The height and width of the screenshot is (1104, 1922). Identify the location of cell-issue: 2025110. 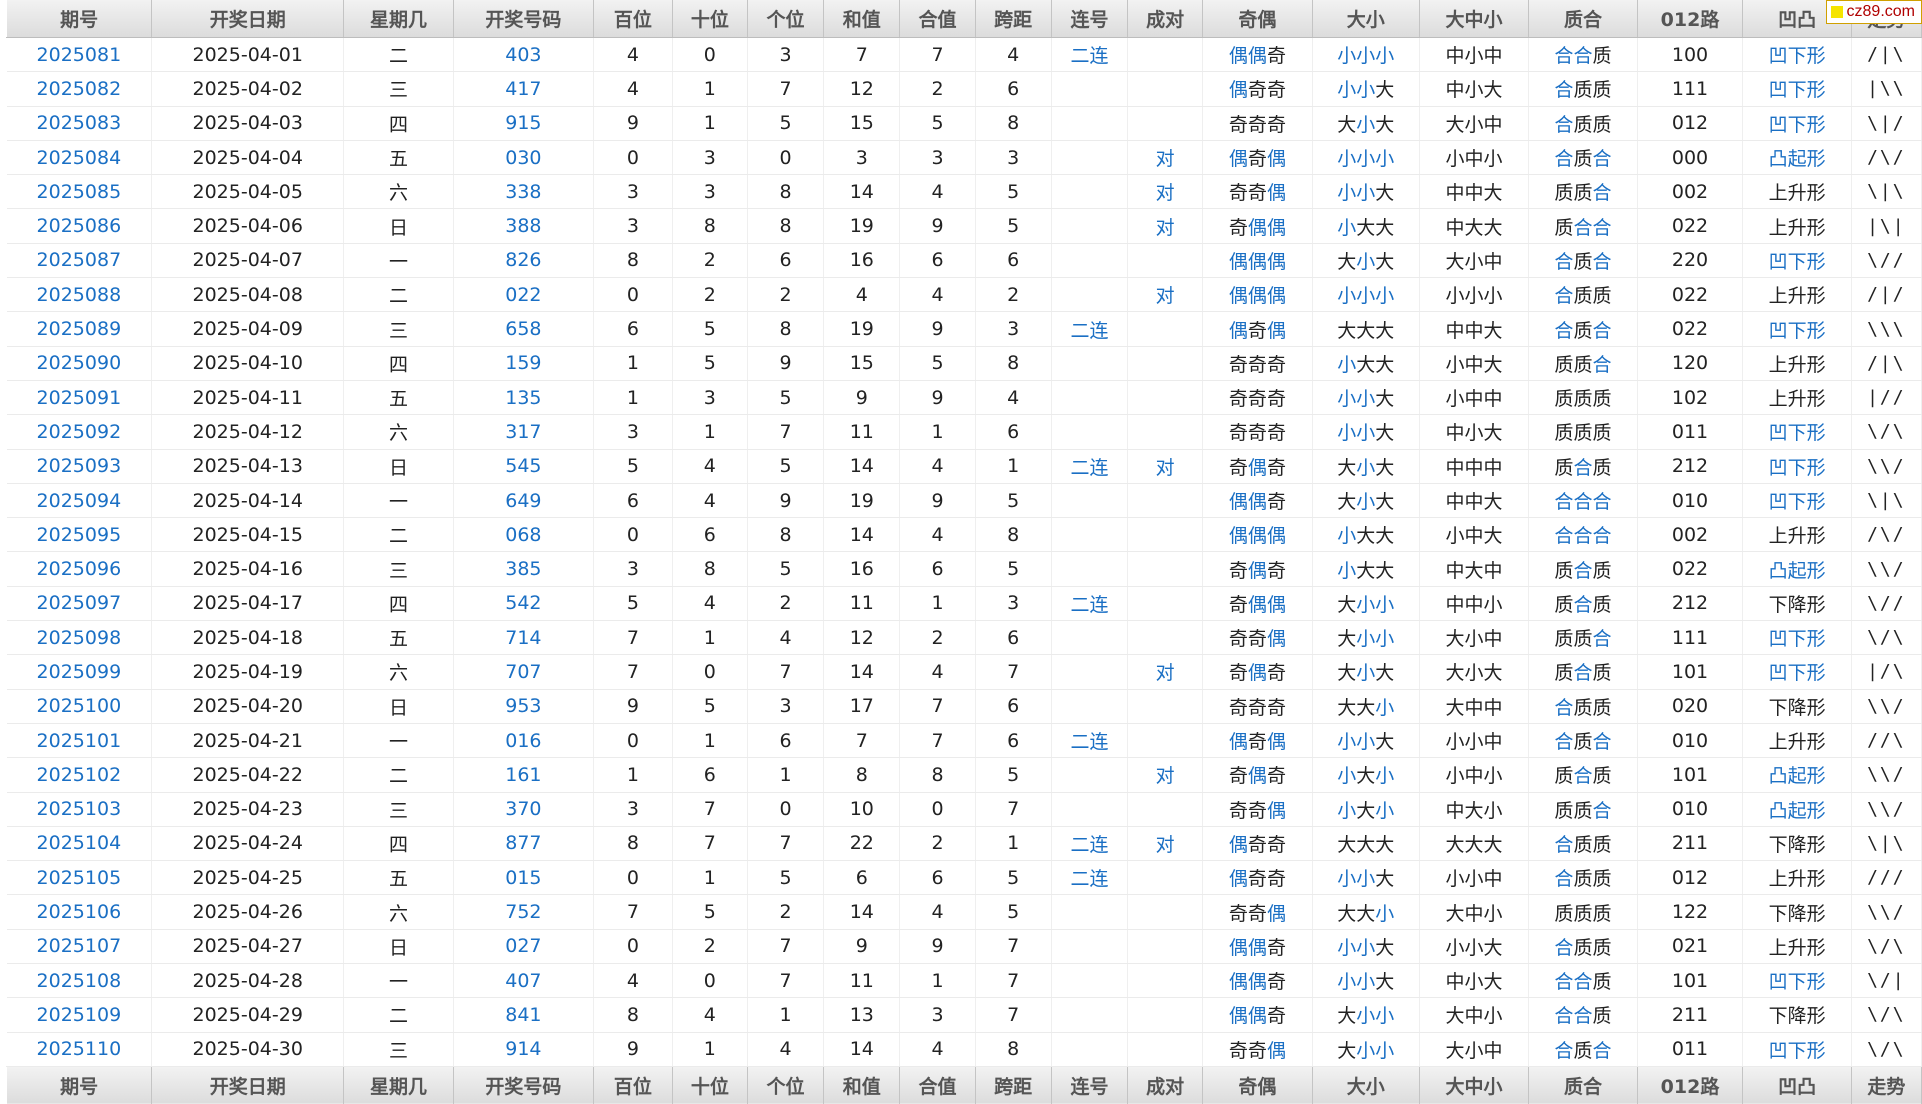
(79, 1049).